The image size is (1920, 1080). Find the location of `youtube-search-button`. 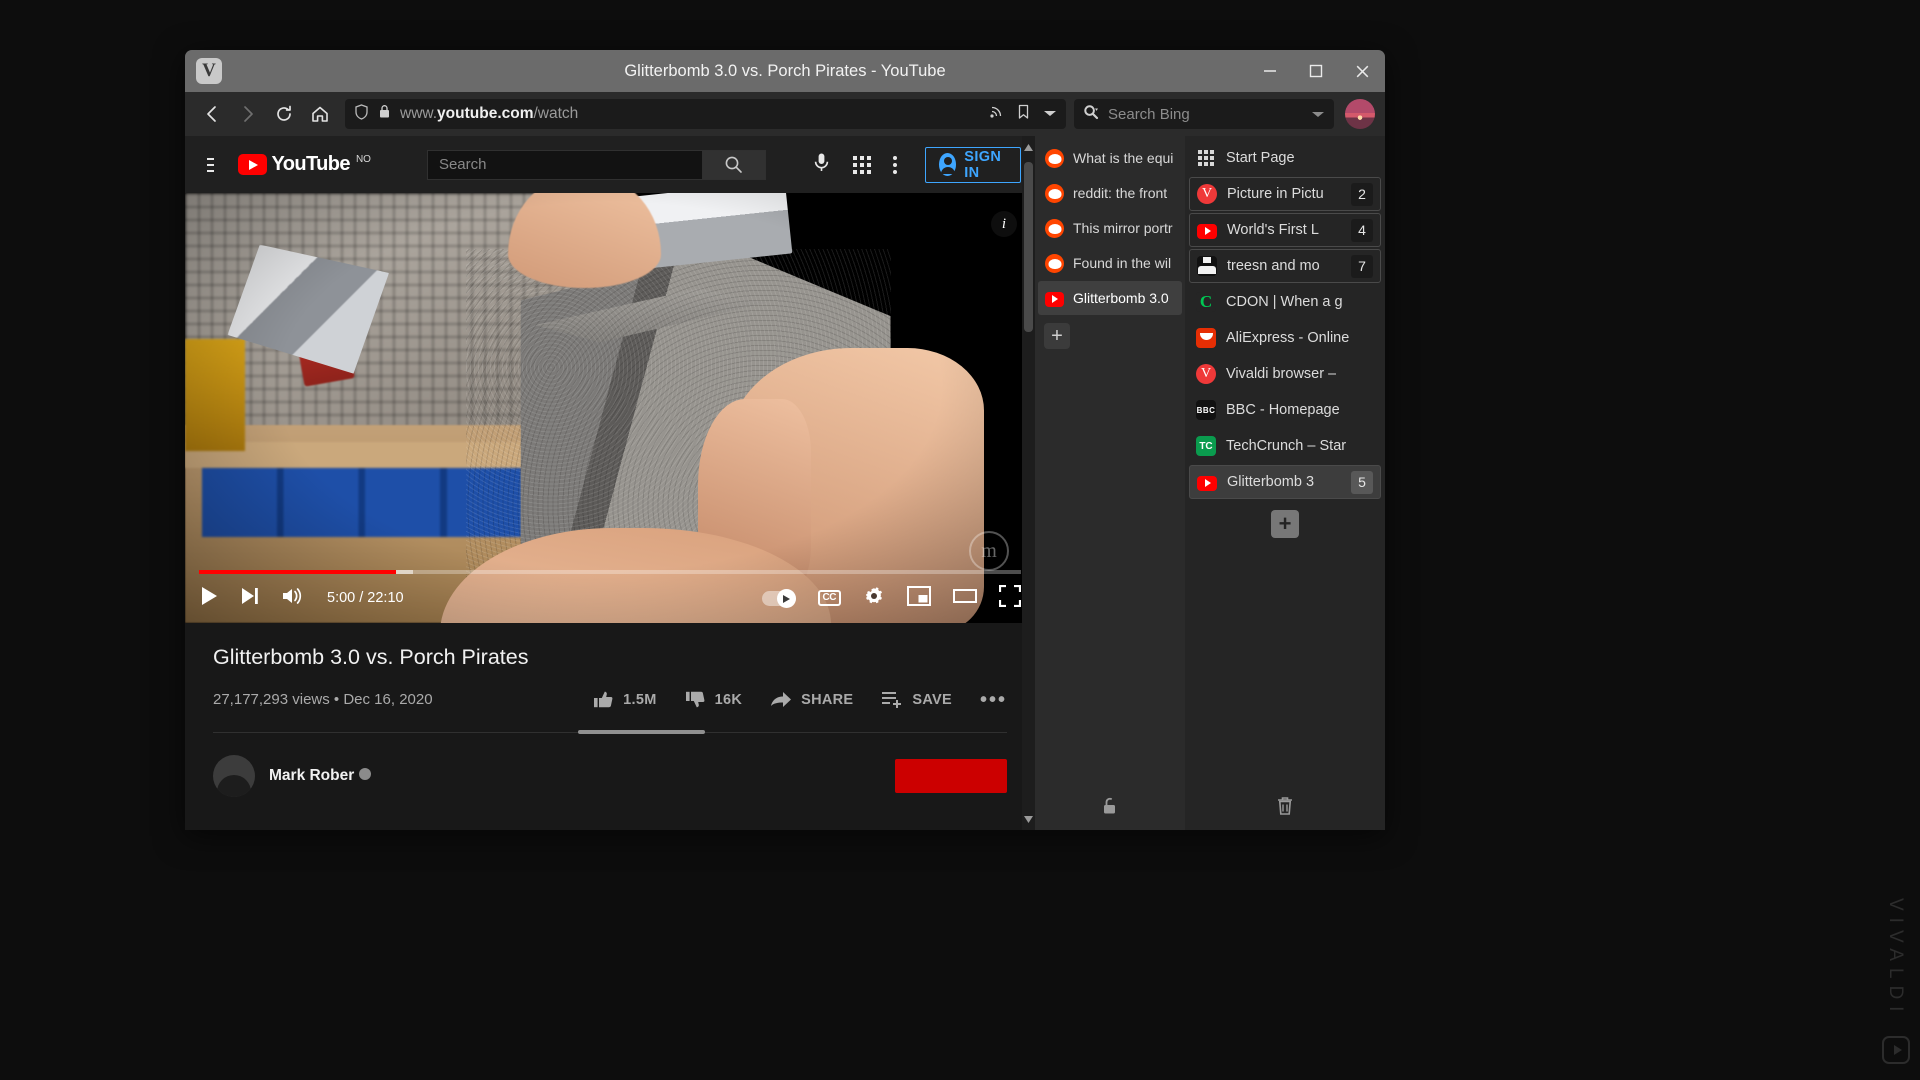

youtube-search-button is located at coordinates (733, 164).